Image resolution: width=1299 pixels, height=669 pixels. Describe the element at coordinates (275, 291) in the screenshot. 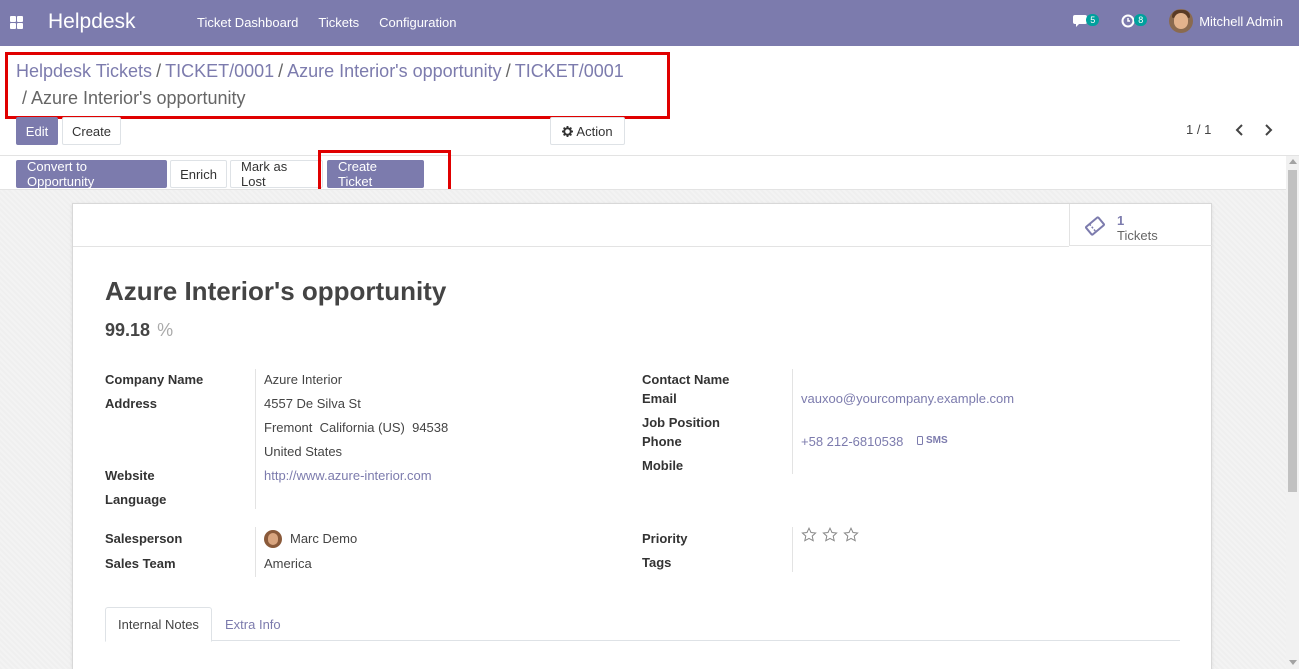

I see `record-title: Azure Interior's opportunity` at that location.